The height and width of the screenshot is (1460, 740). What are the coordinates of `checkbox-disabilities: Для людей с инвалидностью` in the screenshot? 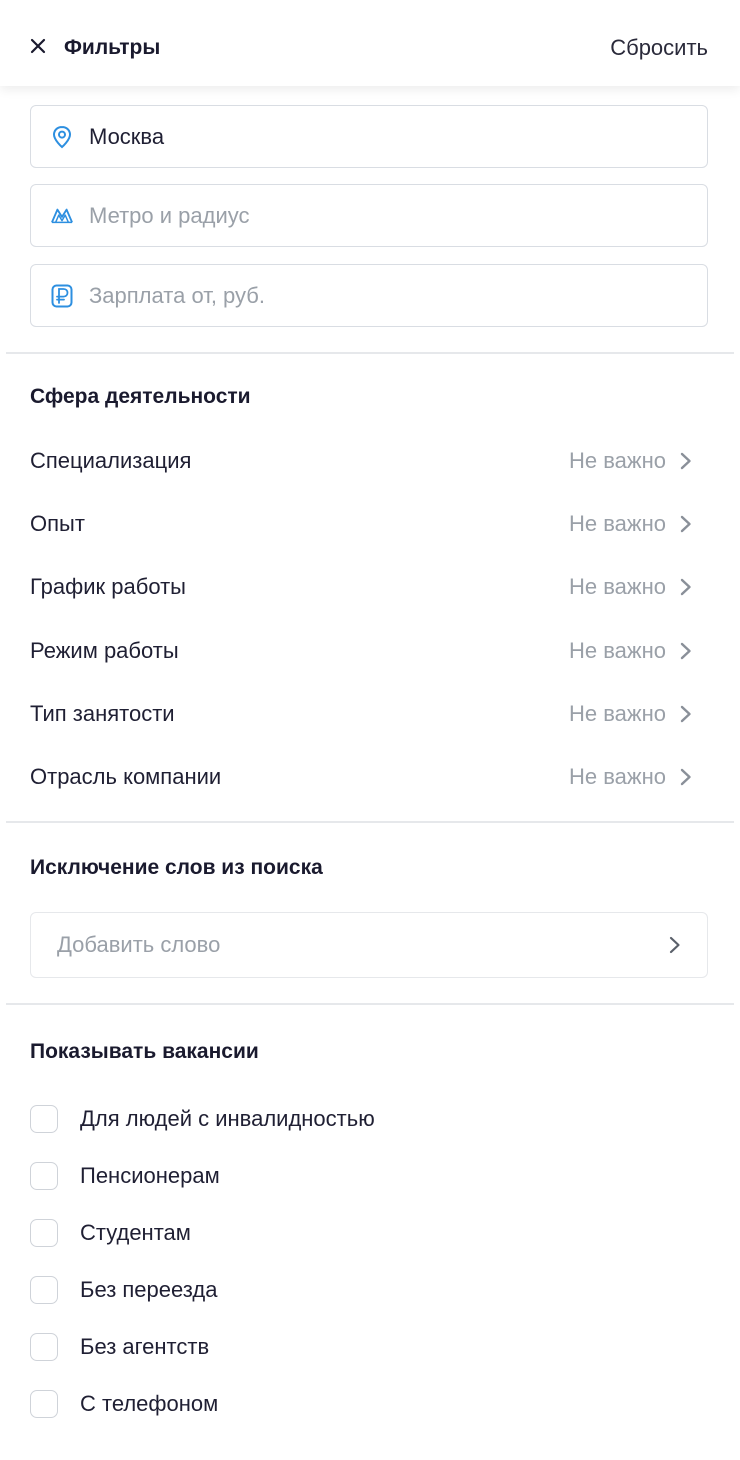 It's located at (202, 1119).